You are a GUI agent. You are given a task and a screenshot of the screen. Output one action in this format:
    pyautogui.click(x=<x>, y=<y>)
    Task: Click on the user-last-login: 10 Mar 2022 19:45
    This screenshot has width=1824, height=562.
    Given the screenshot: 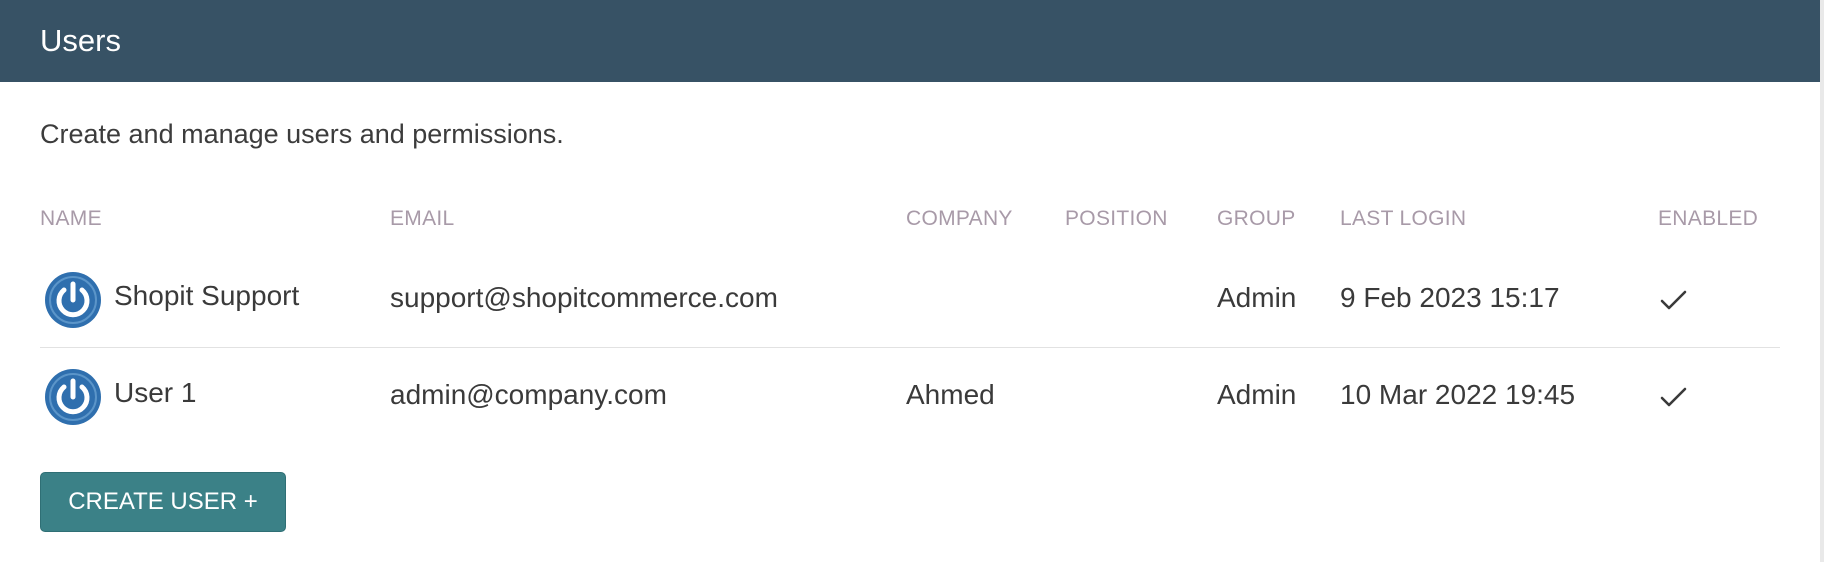 What is the action you would take?
    pyautogui.click(x=1458, y=394)
    